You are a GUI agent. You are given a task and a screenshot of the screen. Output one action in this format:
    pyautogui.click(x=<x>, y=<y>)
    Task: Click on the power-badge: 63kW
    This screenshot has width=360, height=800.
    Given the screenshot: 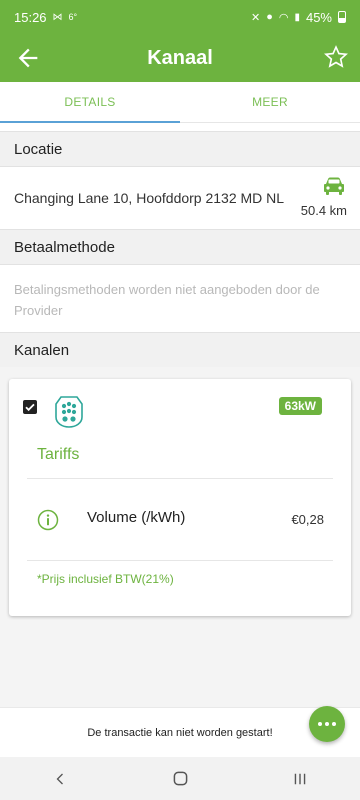 What is the action you would take?
    pyautogui.click(x=300, y=406)
    